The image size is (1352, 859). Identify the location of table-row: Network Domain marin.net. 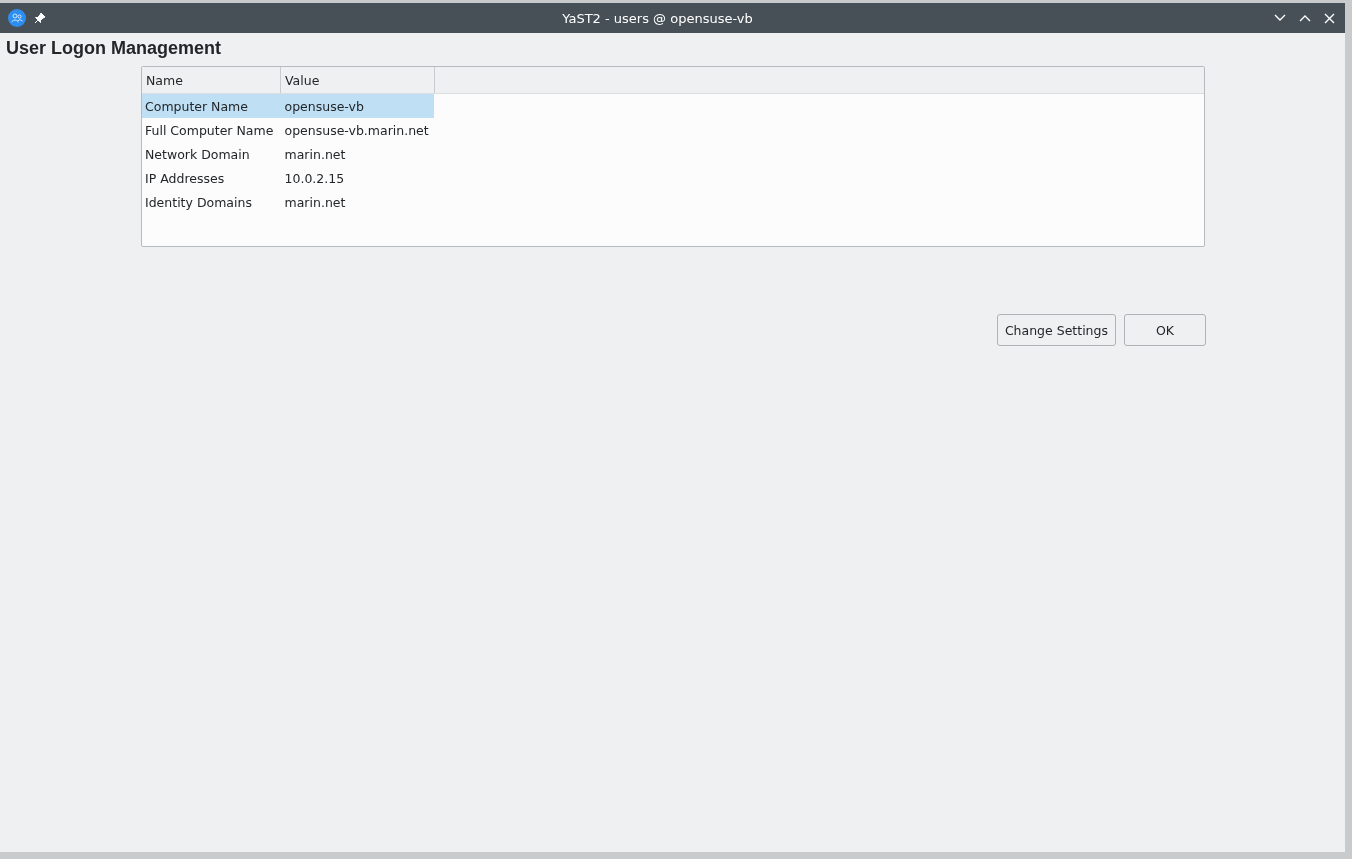
(288, 154).